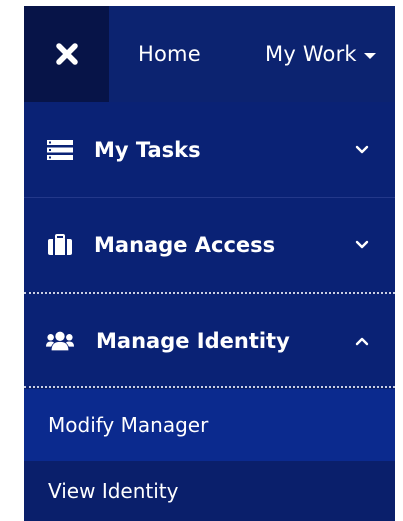  I want to click on menu-item-label: Manage Access, so click(185, 245).